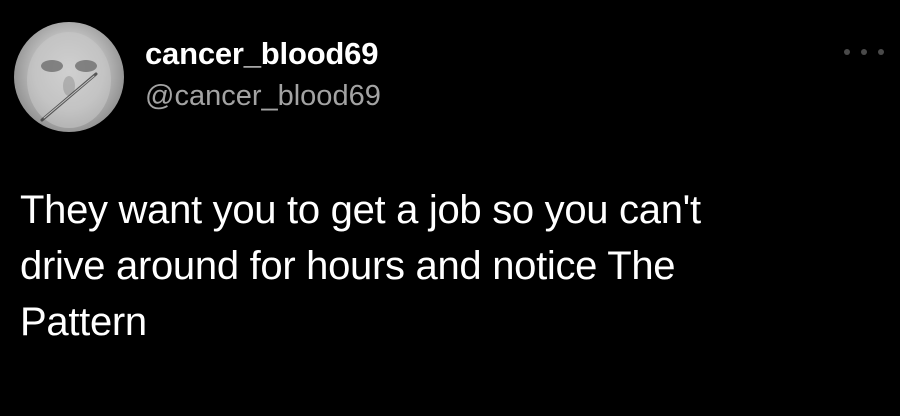 Image resolution: width=900 pixels, height=416 pixels. I want to click on tweet-text-line: Pattern, so click(83, 322).